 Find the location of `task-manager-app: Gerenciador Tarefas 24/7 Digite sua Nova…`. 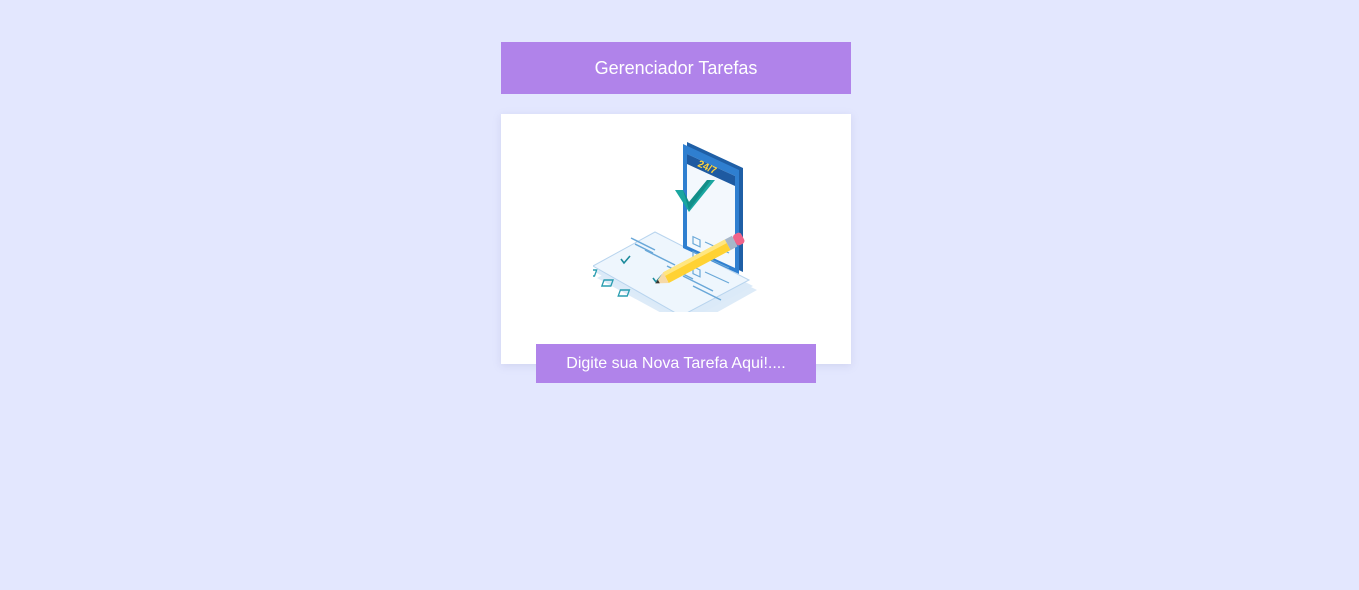

task-manager-app: Gerenciador Tarefas 24/7 Digite sua Nova… is located at coordinates (676, 212).